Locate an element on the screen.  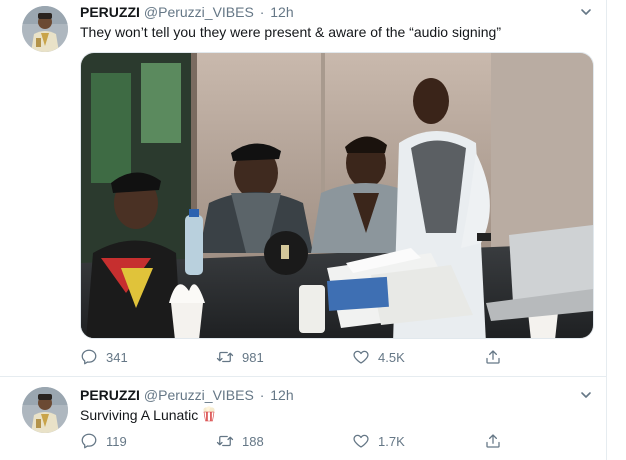
tweet-text-content: Surviving A Lunatic is located at coordinates (139, 415).